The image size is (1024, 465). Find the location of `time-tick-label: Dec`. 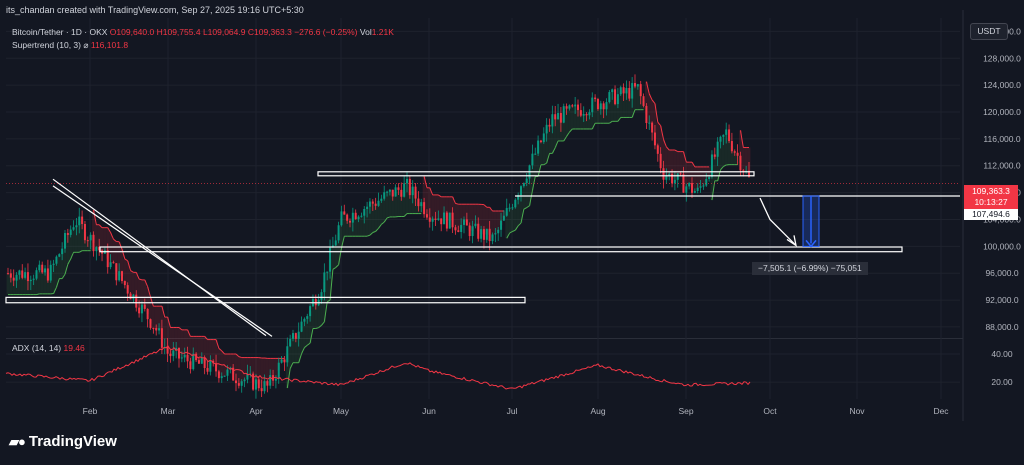

time-tick-label: Dec is located at coordinates (941, 411).